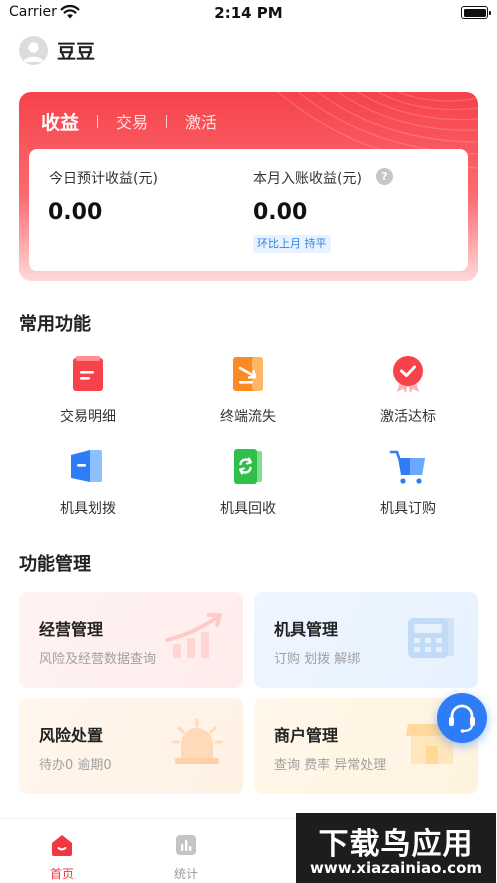 This screenshot has height=883, width=497. I want to click on user-silhouette-icon, so click(33, 52).